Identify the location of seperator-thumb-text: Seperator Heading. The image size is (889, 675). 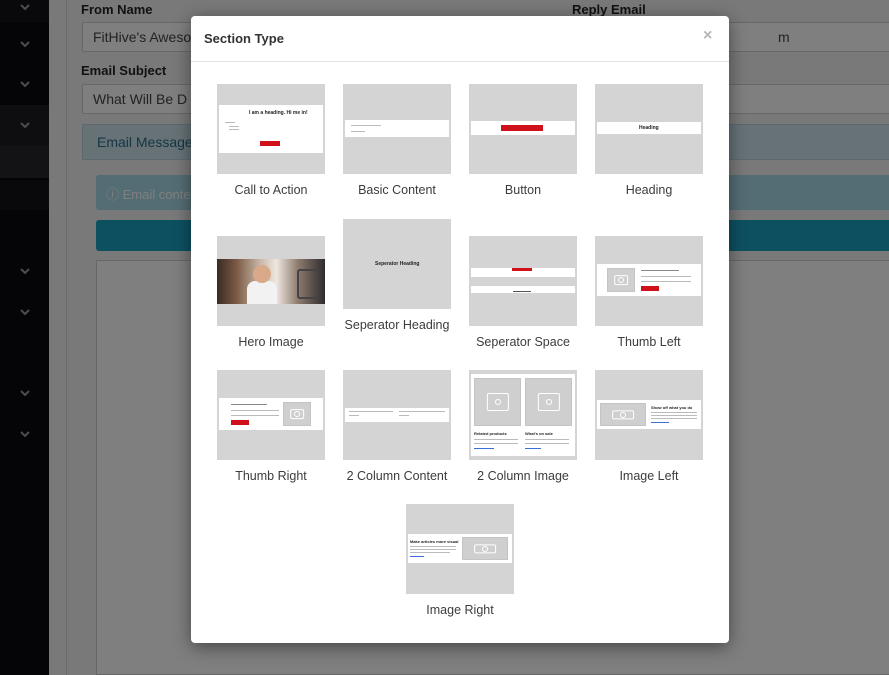
(397, 264).